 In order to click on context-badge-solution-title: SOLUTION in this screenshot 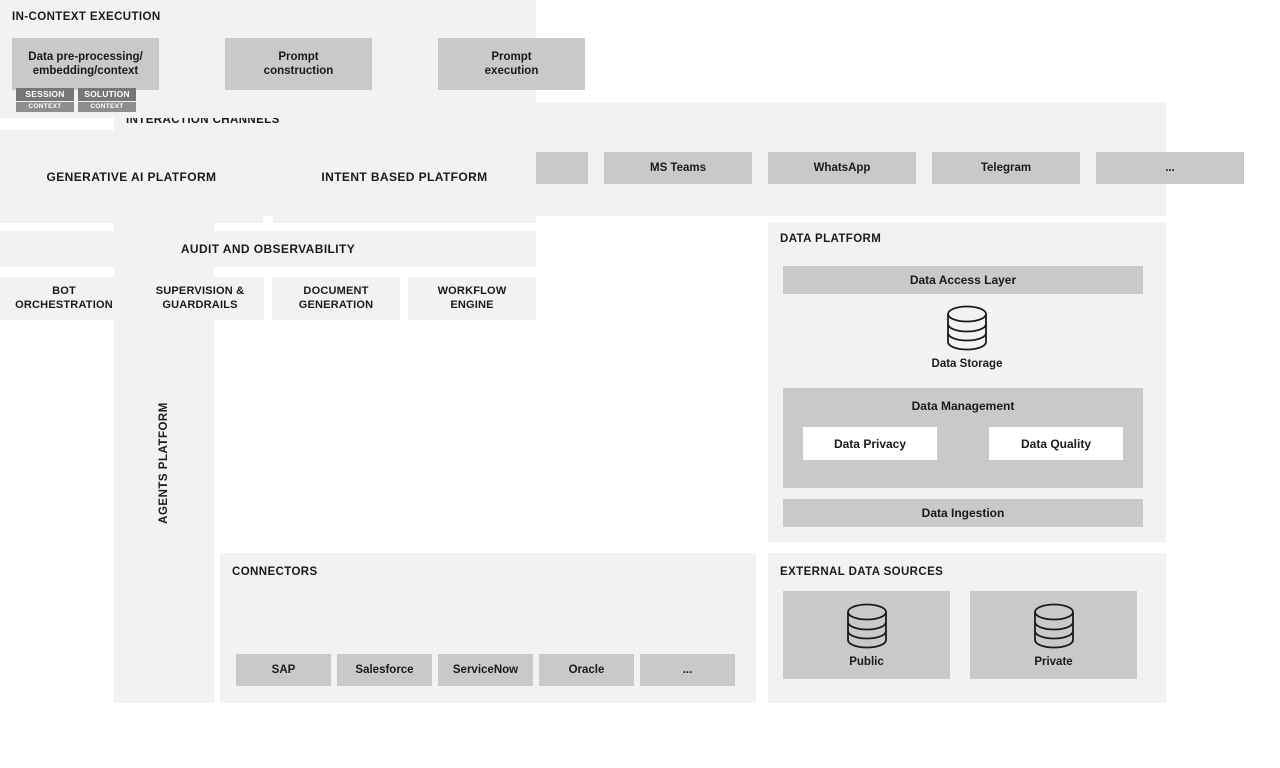, I will do `click(107, 94)`.